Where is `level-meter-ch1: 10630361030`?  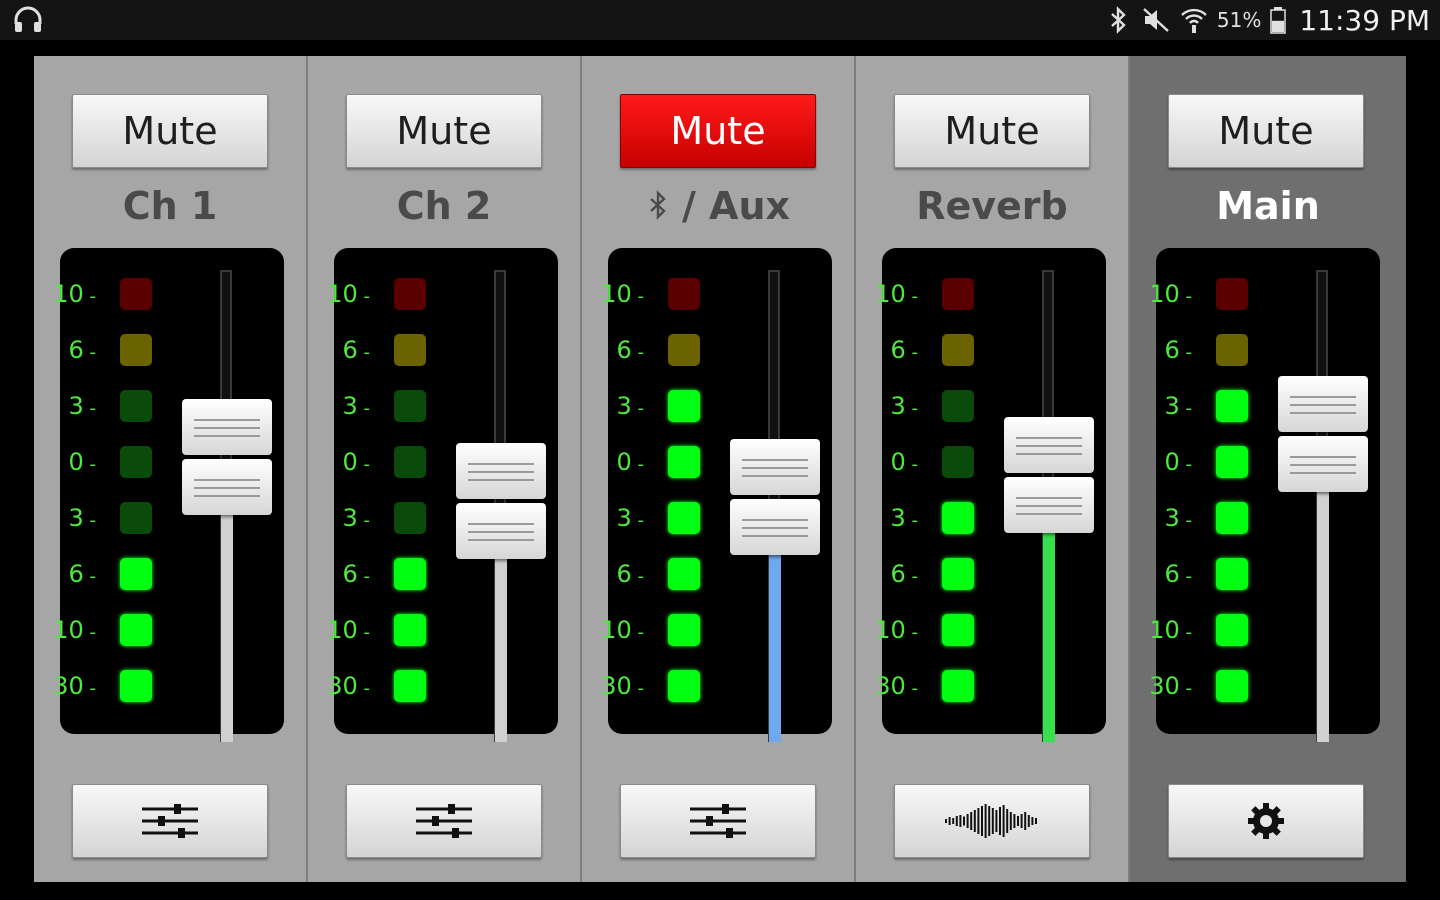
level-meter-ch1: 10630361030 is located at coordinates (168, 495).